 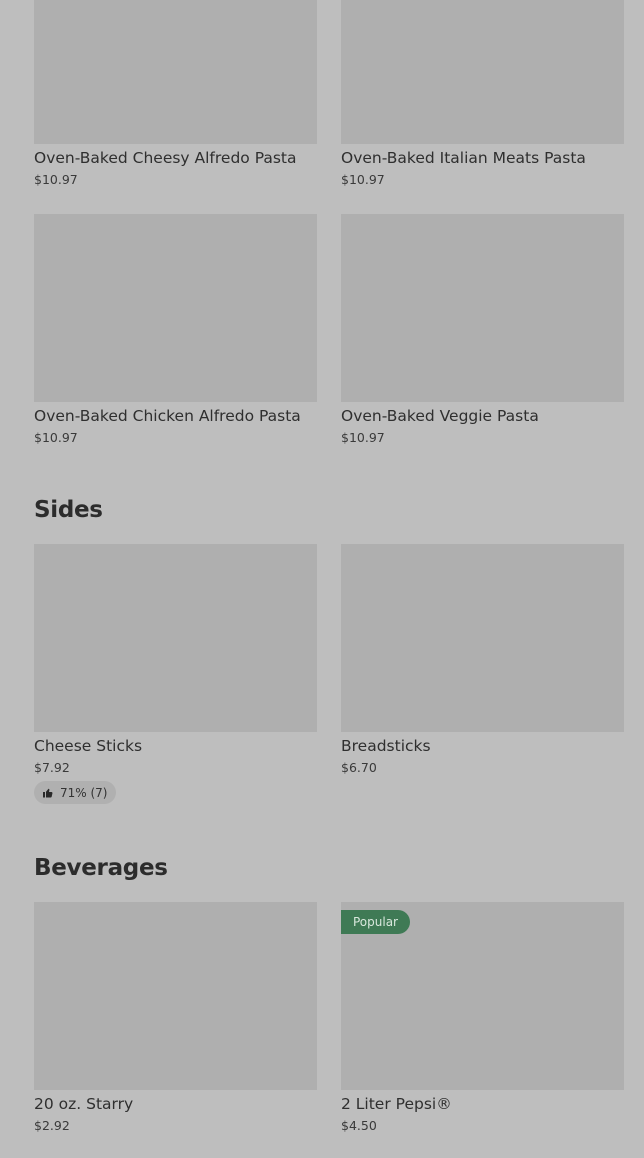 I want to click on menu-item-card: 20 oz. Starry $2.92, so click(x=175, y=1017).